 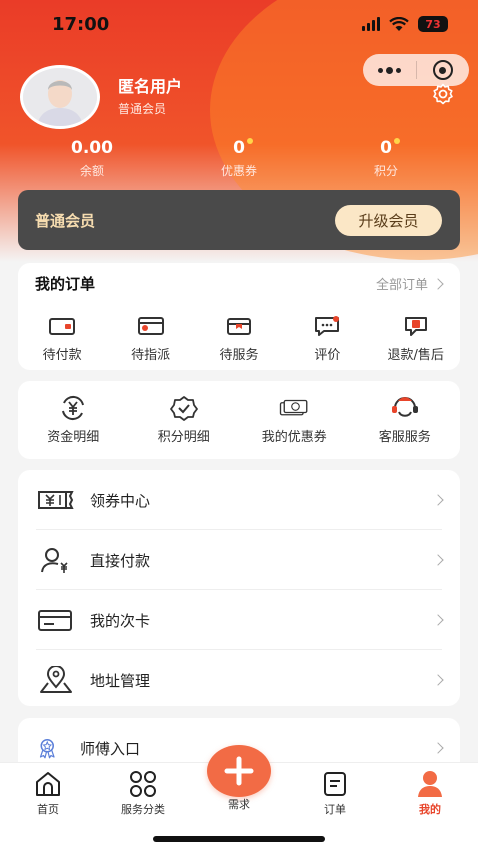 I want to click on medal-icon, so click(x=47, y=749).